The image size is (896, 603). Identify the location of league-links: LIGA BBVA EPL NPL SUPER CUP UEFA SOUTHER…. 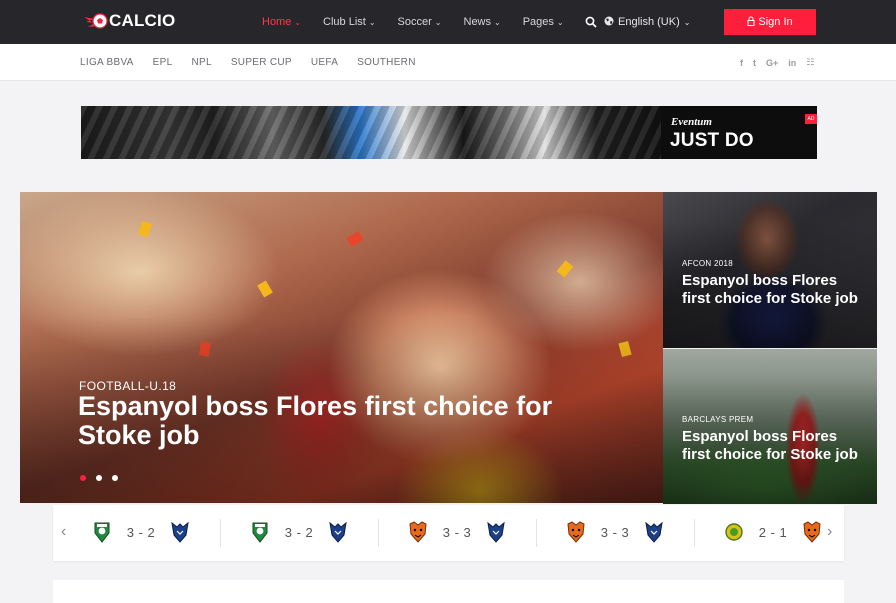
(257, 62).